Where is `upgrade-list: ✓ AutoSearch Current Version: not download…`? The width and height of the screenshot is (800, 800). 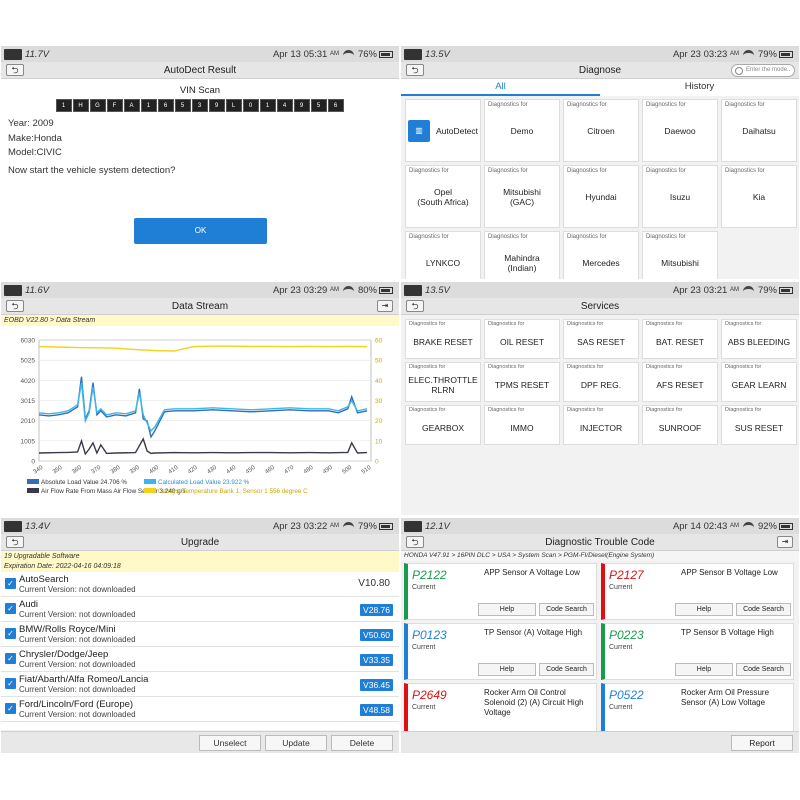
upgrade-list: ✓ AutoSearch Current Version: not download… is located at coordinates (200, 651).